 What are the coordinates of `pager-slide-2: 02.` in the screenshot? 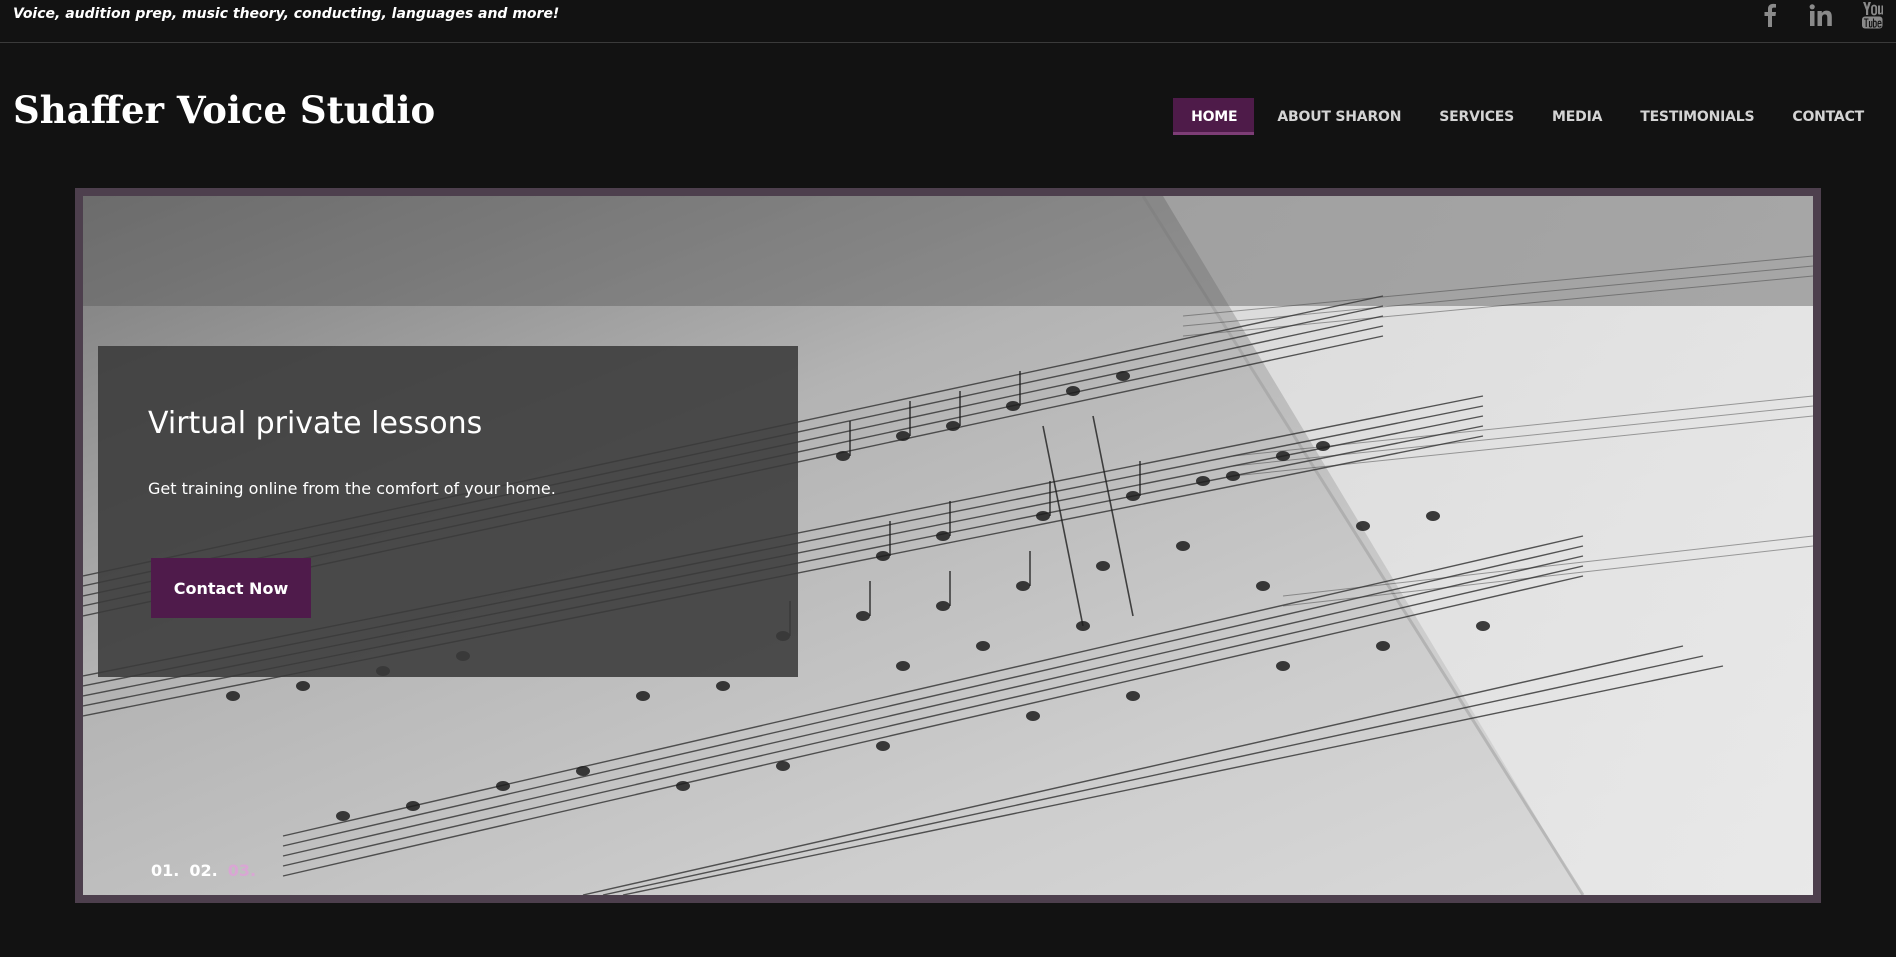 It's located at (203, 870).